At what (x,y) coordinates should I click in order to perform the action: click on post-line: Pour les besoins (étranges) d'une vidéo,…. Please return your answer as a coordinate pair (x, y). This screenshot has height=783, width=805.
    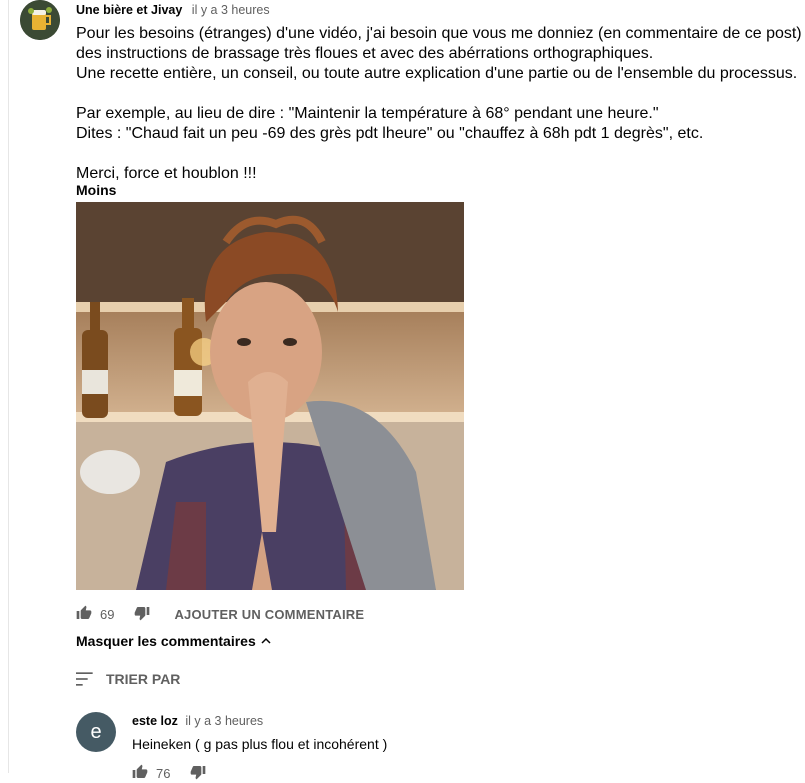
    Looking at the image, I should click on (439, 33).